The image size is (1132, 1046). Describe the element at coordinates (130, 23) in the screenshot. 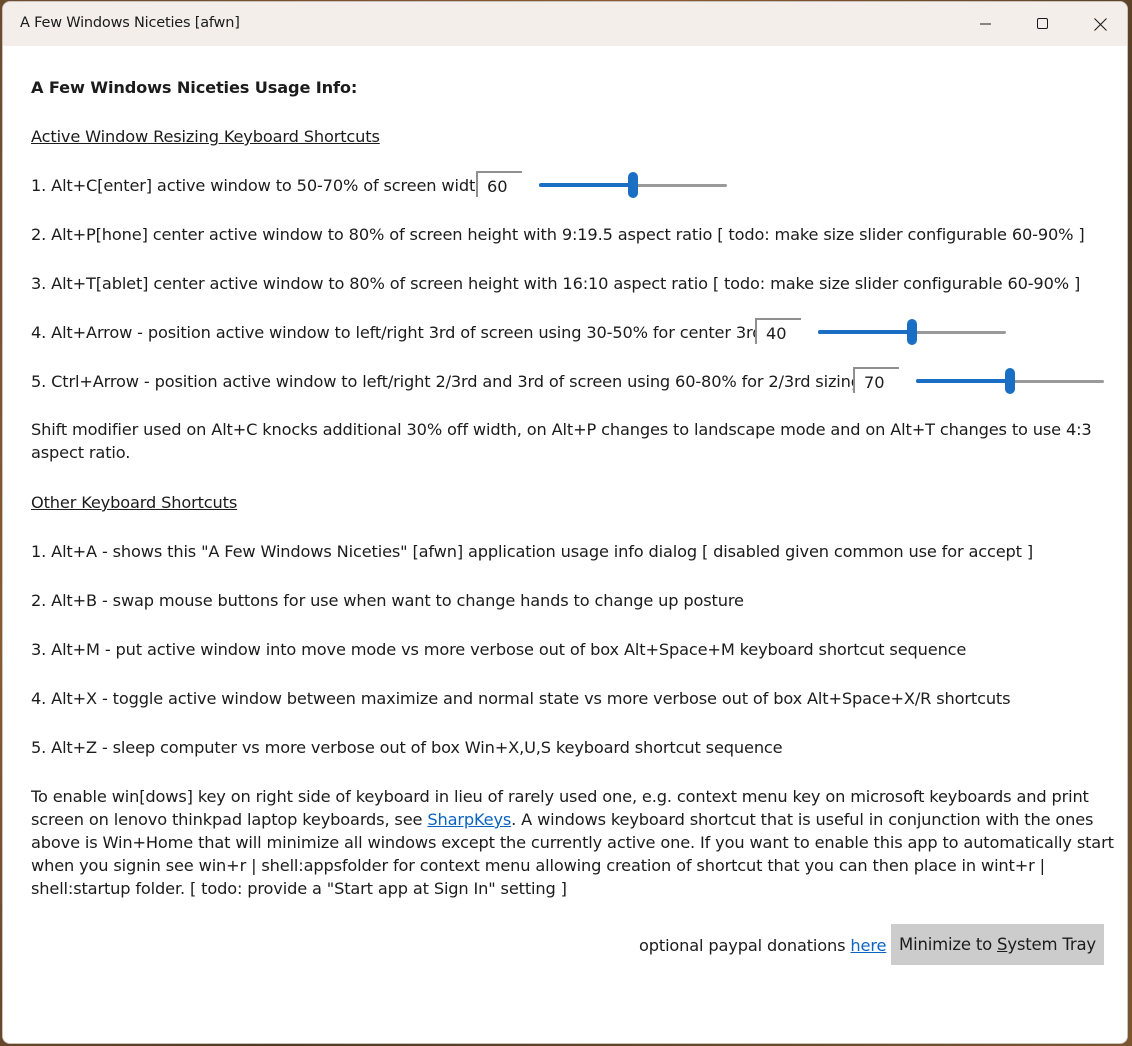

I see `window-title: A Few Windows Niceties [afwn]` at that location.